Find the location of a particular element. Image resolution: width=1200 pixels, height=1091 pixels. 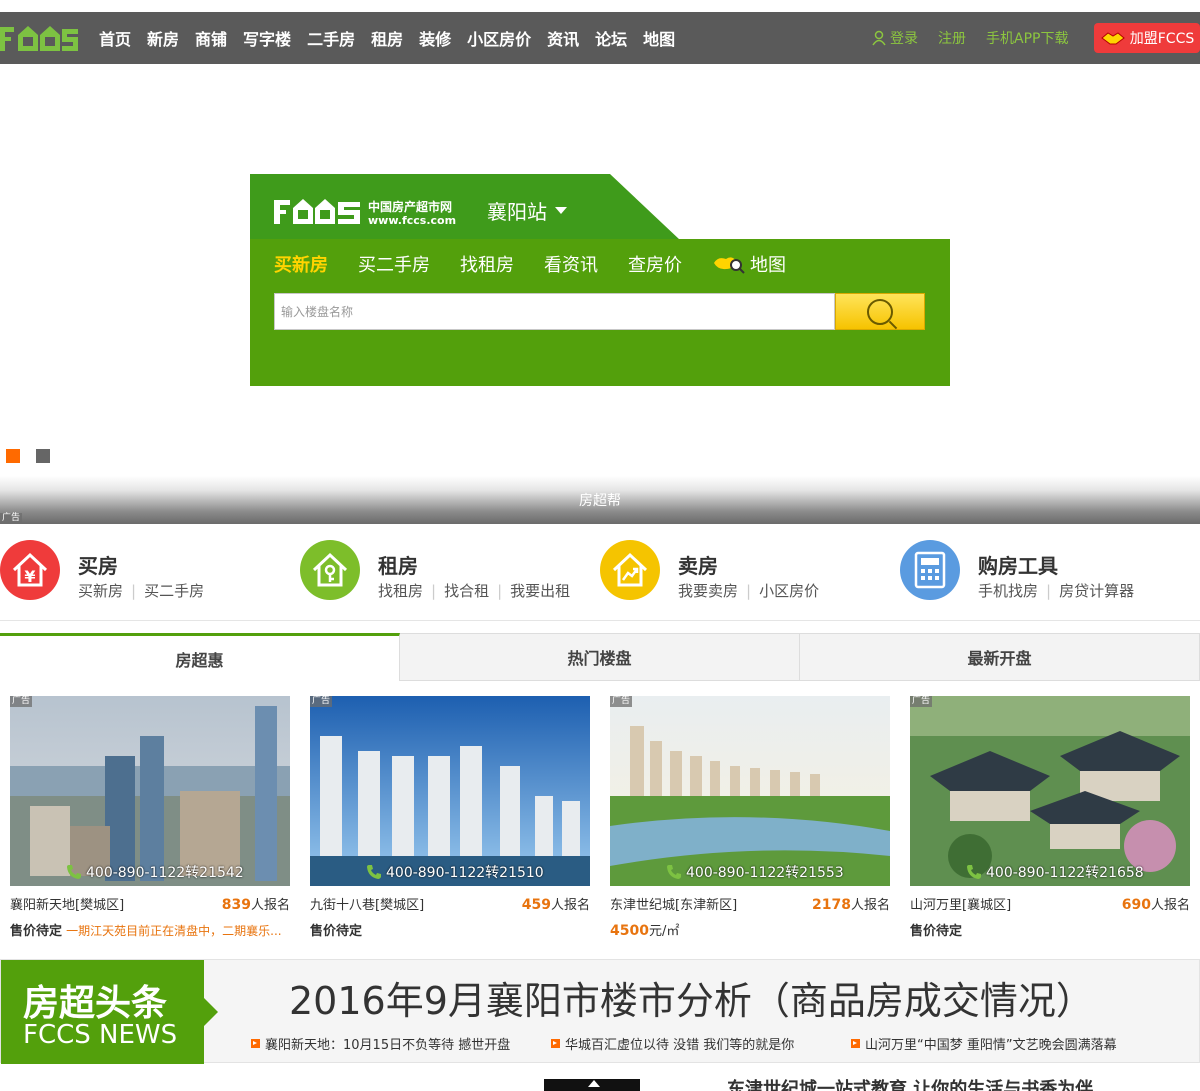

service-link: 手机找房 is located at coordinates (1008, 590).